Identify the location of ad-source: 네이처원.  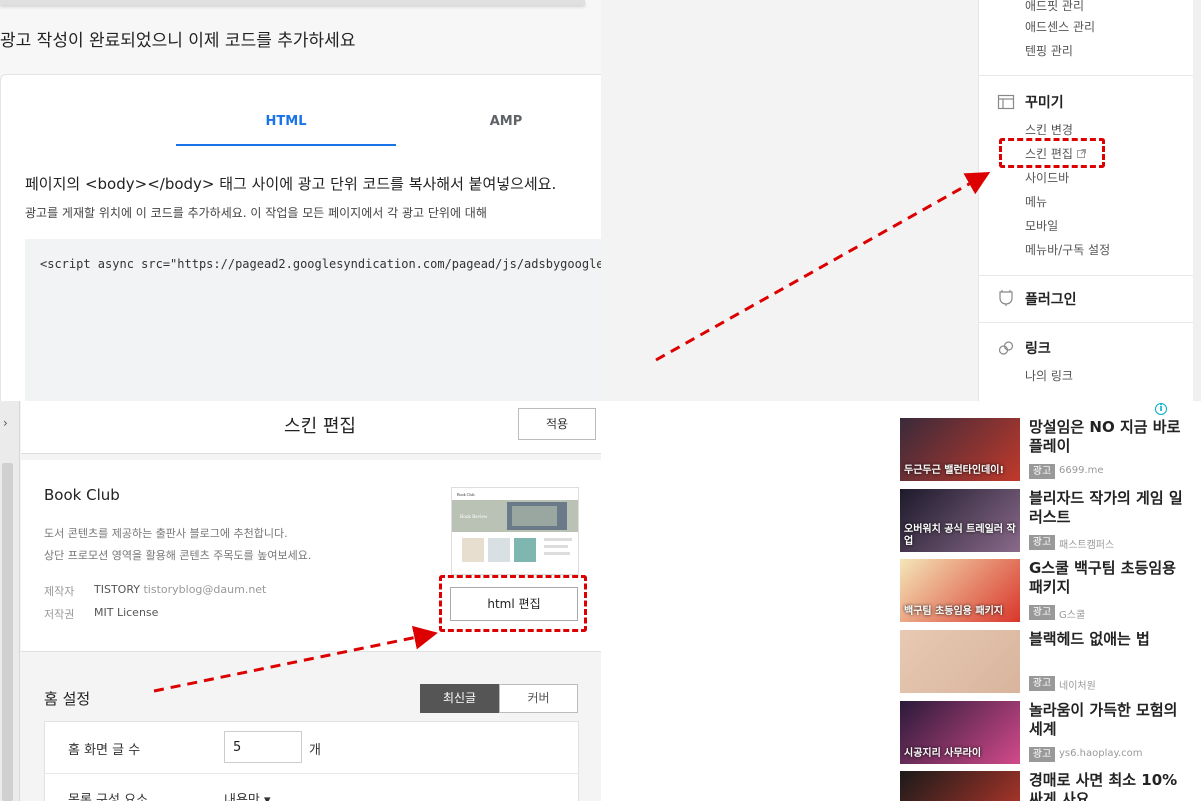
(1077, 684).